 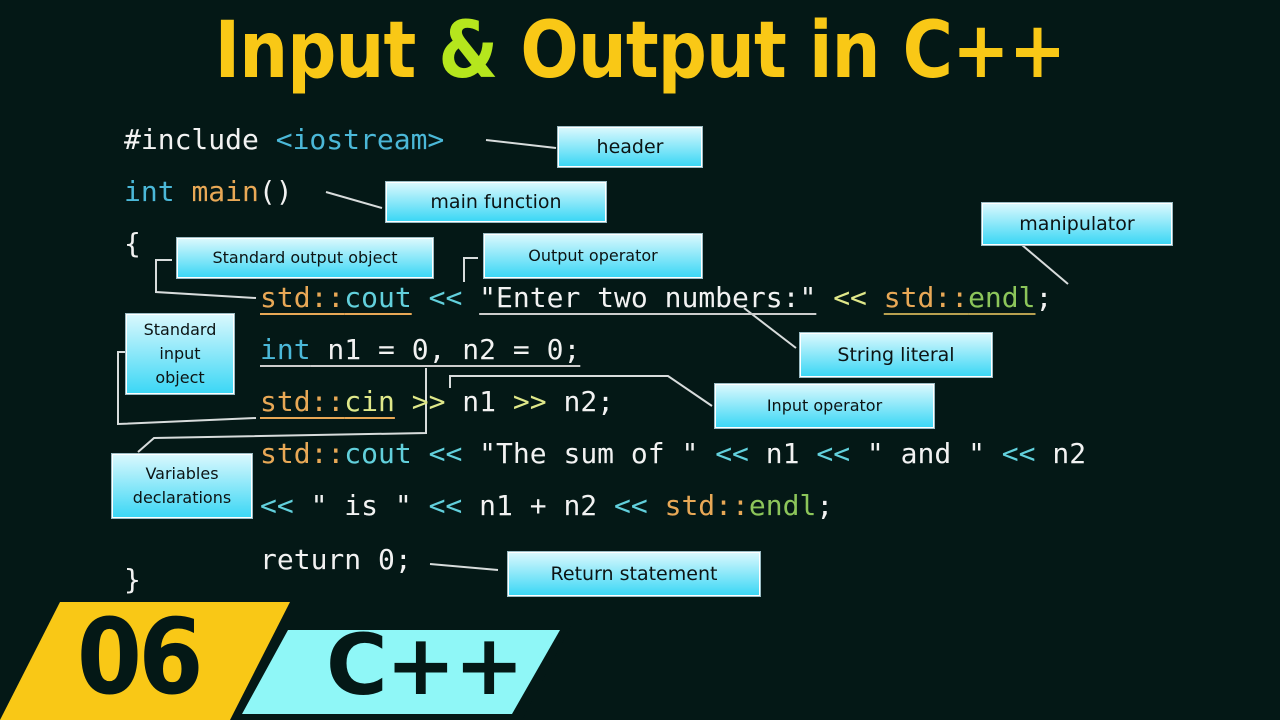 I want to click on main-parens: (), so click(x=275, y=191).